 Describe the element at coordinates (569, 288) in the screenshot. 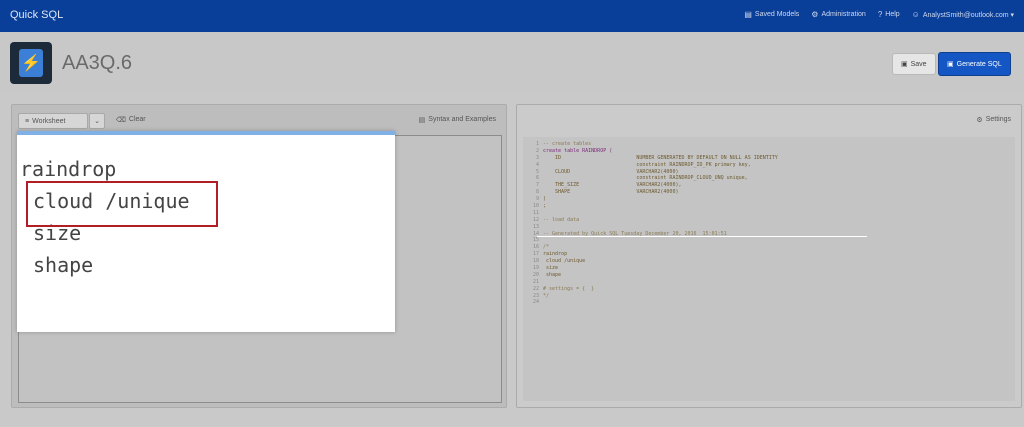

I see `code-line: # settings = { }` at that location.